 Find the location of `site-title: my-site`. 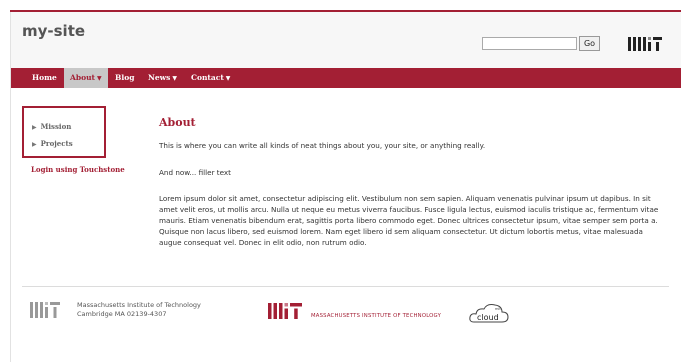

site-title: my-site is located at coordinates (53, 31).